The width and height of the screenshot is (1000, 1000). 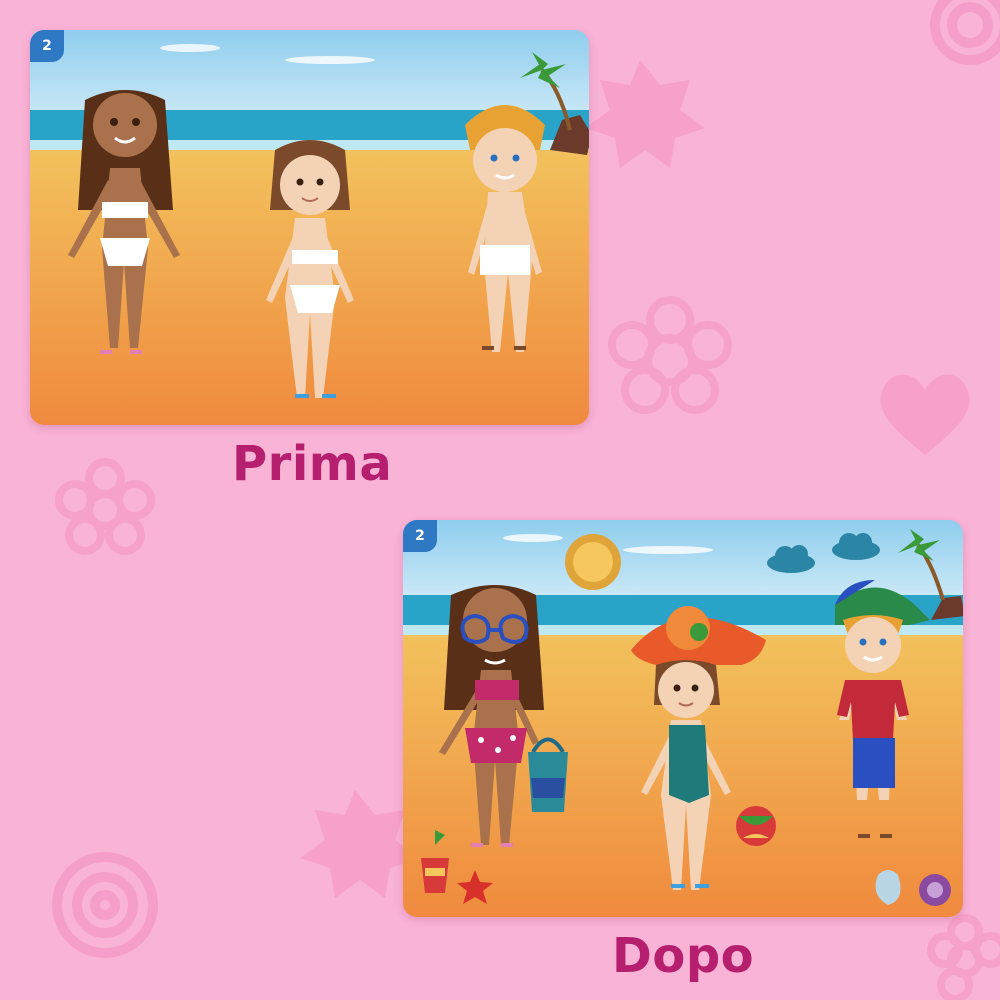 I want to click on sun-sticker, so click(x=593, y=562).